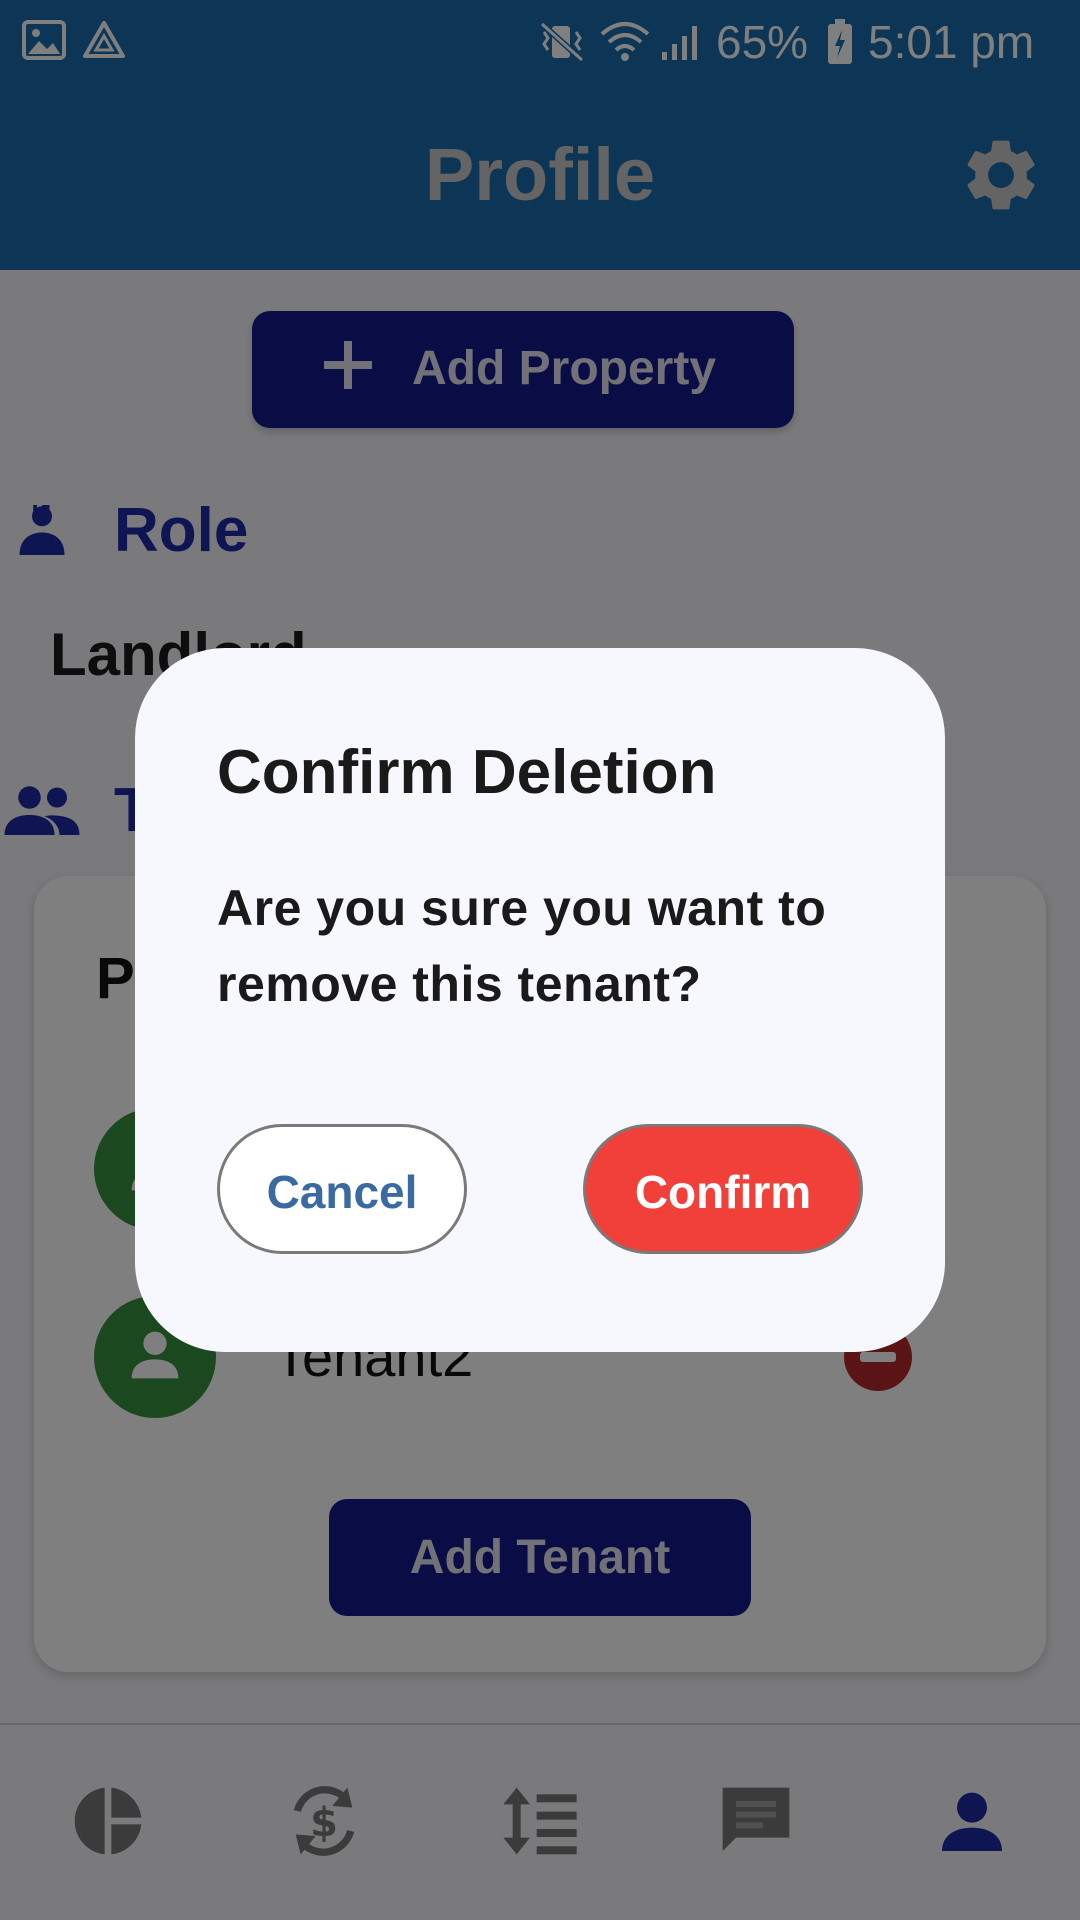 Image resolution: width=1080 pixels, height=1920 pixels. What do you see at coordinates (467, 772) in the screenshot?
I see `dialog-title: Confirm Deletion` at bounding box center [467, 772].